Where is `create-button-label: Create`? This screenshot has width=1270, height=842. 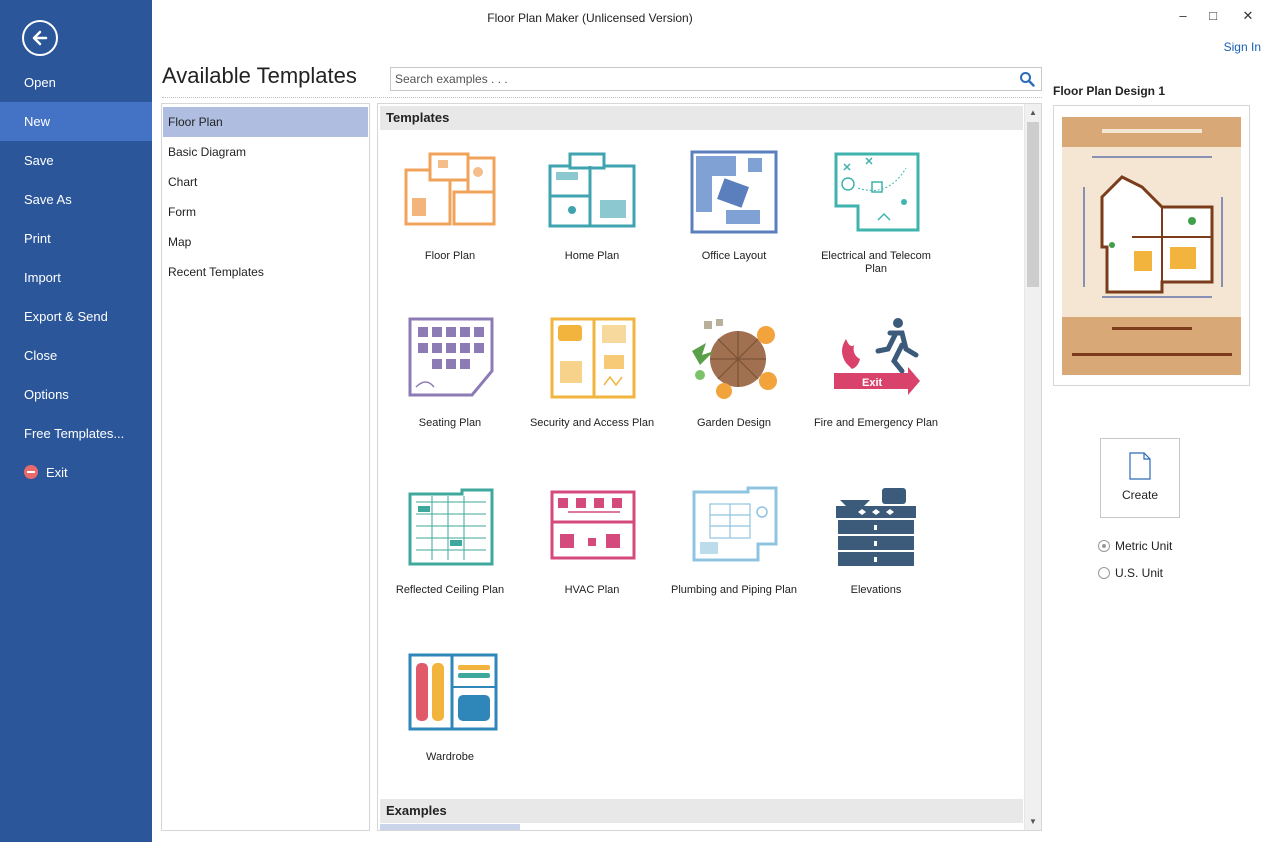 create-button-label: Create is located at coordinates (1140, 495).